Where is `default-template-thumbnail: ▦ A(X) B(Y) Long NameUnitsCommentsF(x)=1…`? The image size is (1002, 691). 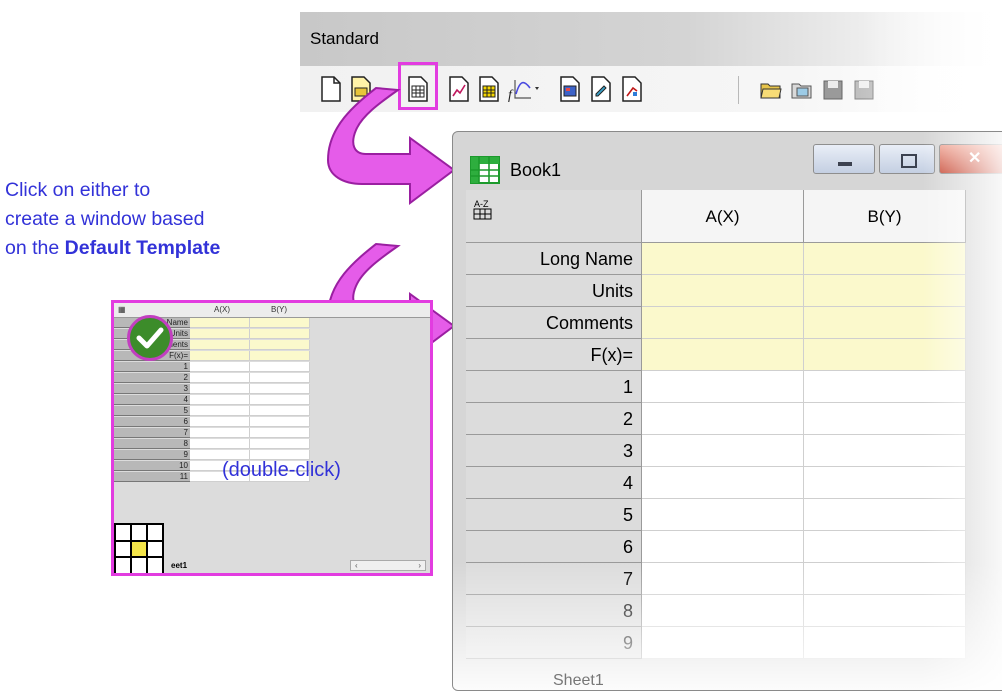
default-template-thumbnail: ▦ A(X) B(Y) Long NameUnitsCommentsF(x)=1… is located at coordinates (272, 438).